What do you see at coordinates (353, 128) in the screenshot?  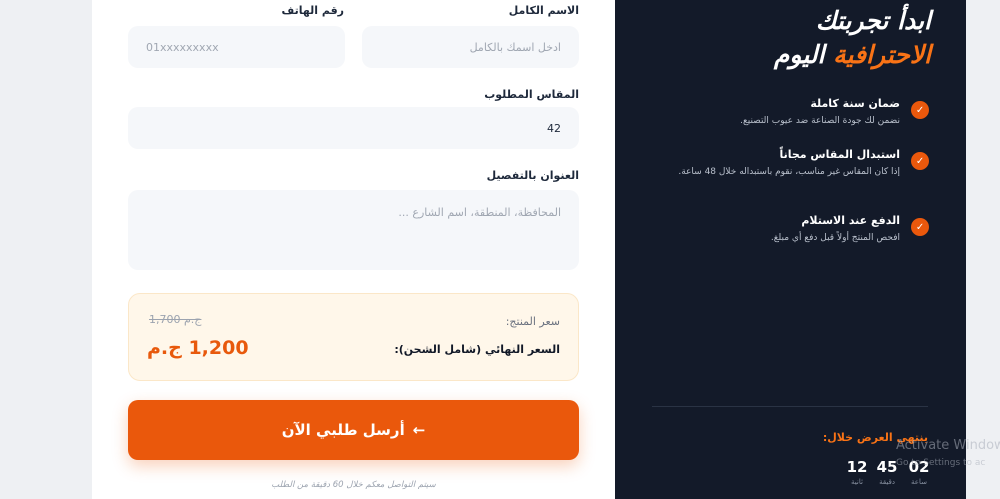 I see `size-input: 42` at bounding box center [353, 128].